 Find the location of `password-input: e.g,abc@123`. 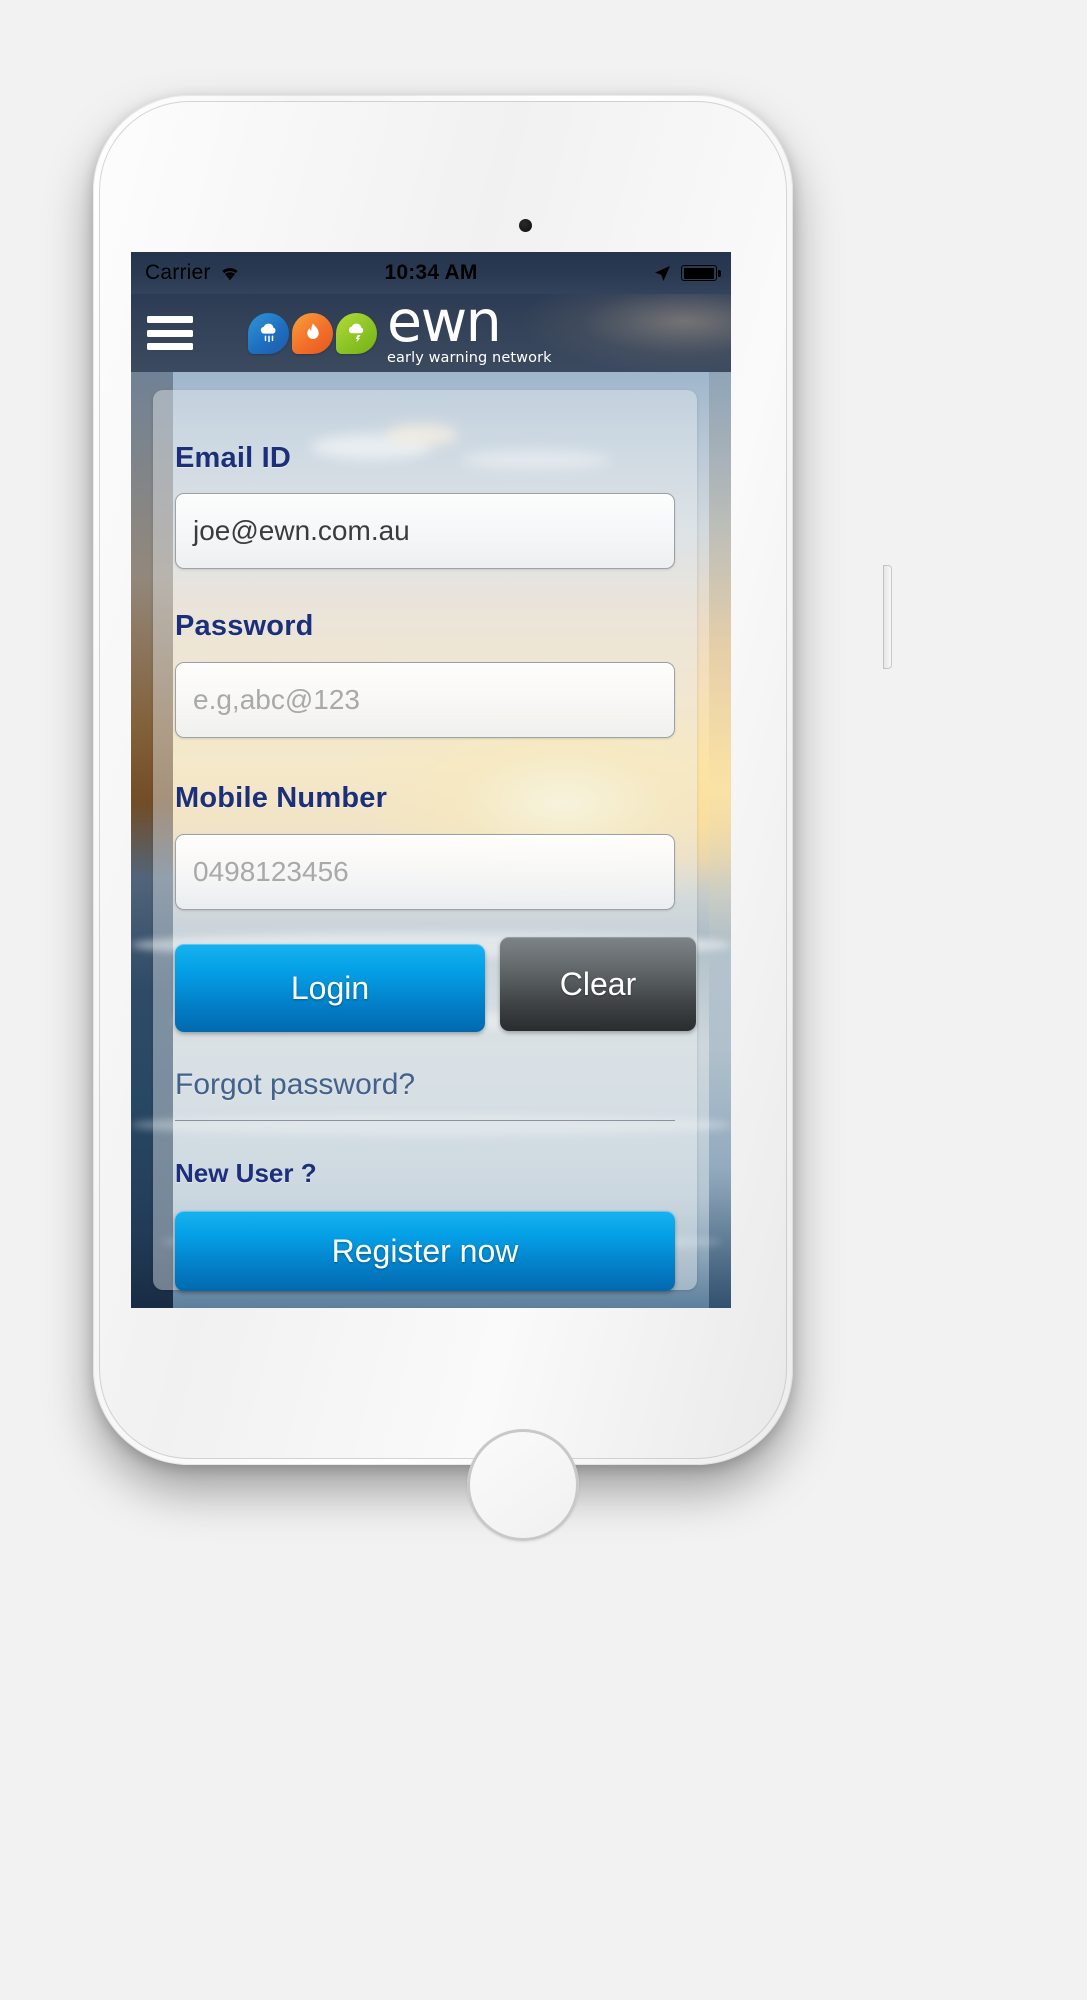

password-input: e.g,abc@123 is located at coordinates (425, 700).